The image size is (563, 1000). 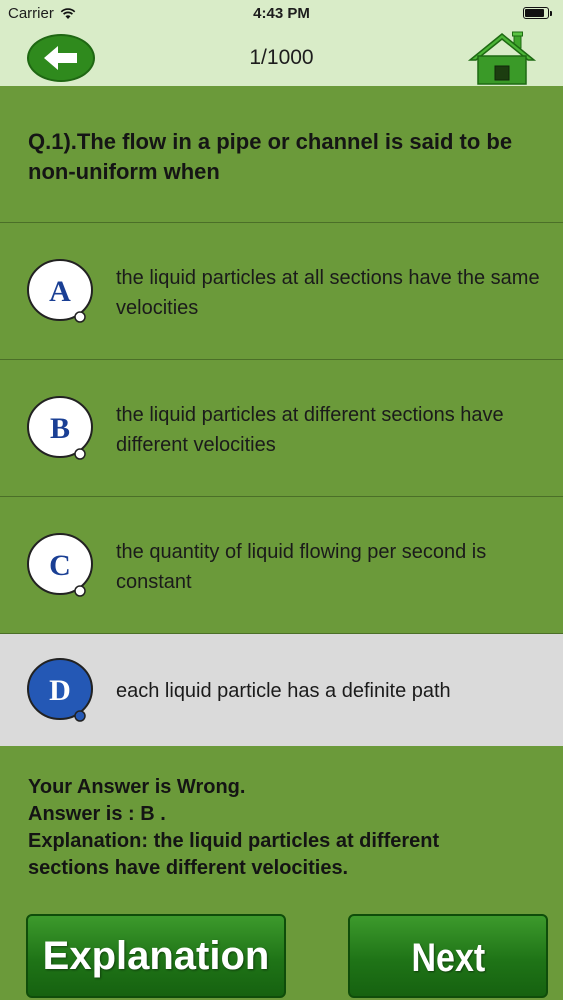 I want to click on result-verdict: Your Answer is Wrong., so click(x=137, y=787).